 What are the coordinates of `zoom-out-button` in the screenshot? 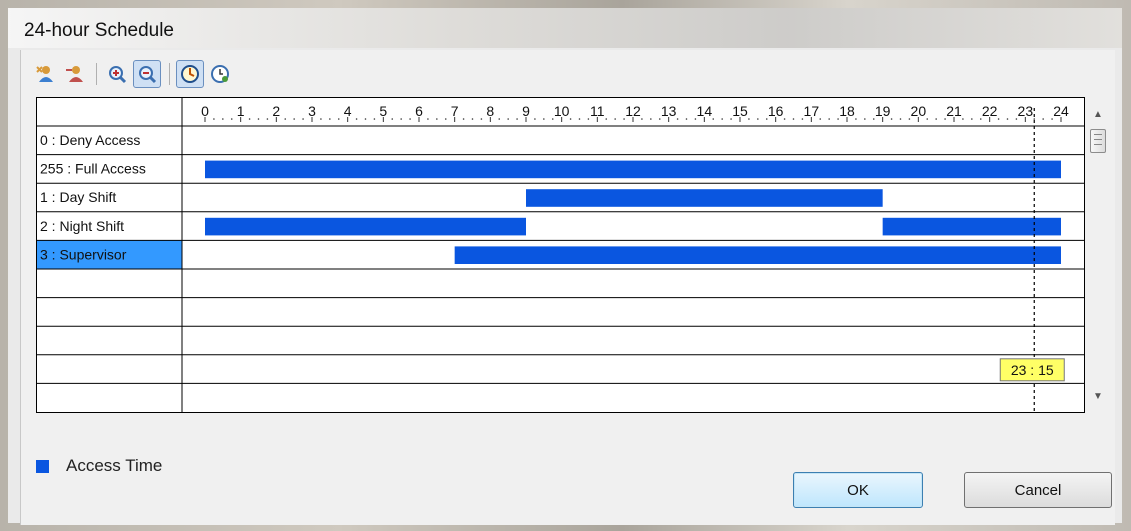 It's located at (147, 74).